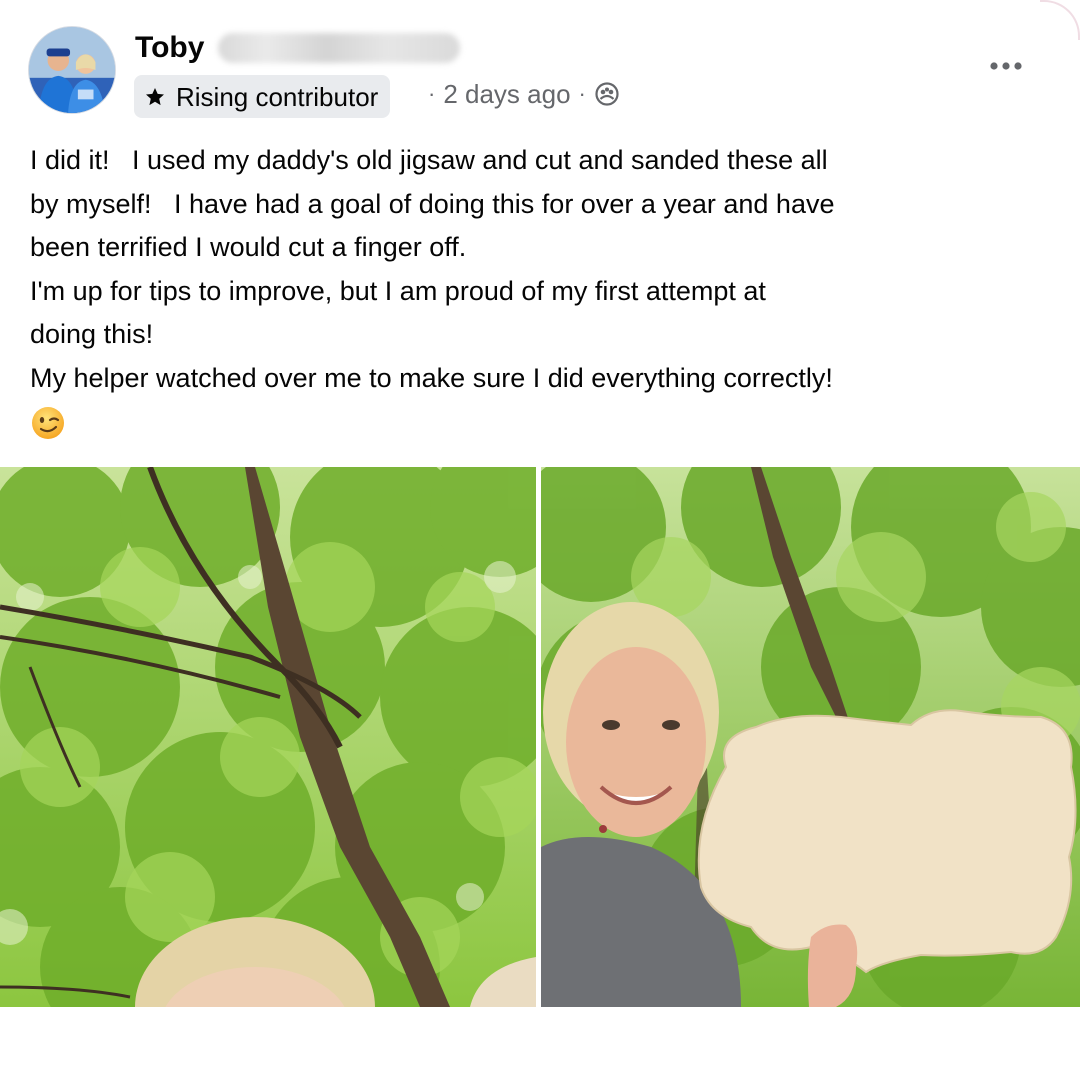 Image resolution: width=1080 pixels, height=1080 pixels. I want to click on more-options-icon, so click(1006, 66).